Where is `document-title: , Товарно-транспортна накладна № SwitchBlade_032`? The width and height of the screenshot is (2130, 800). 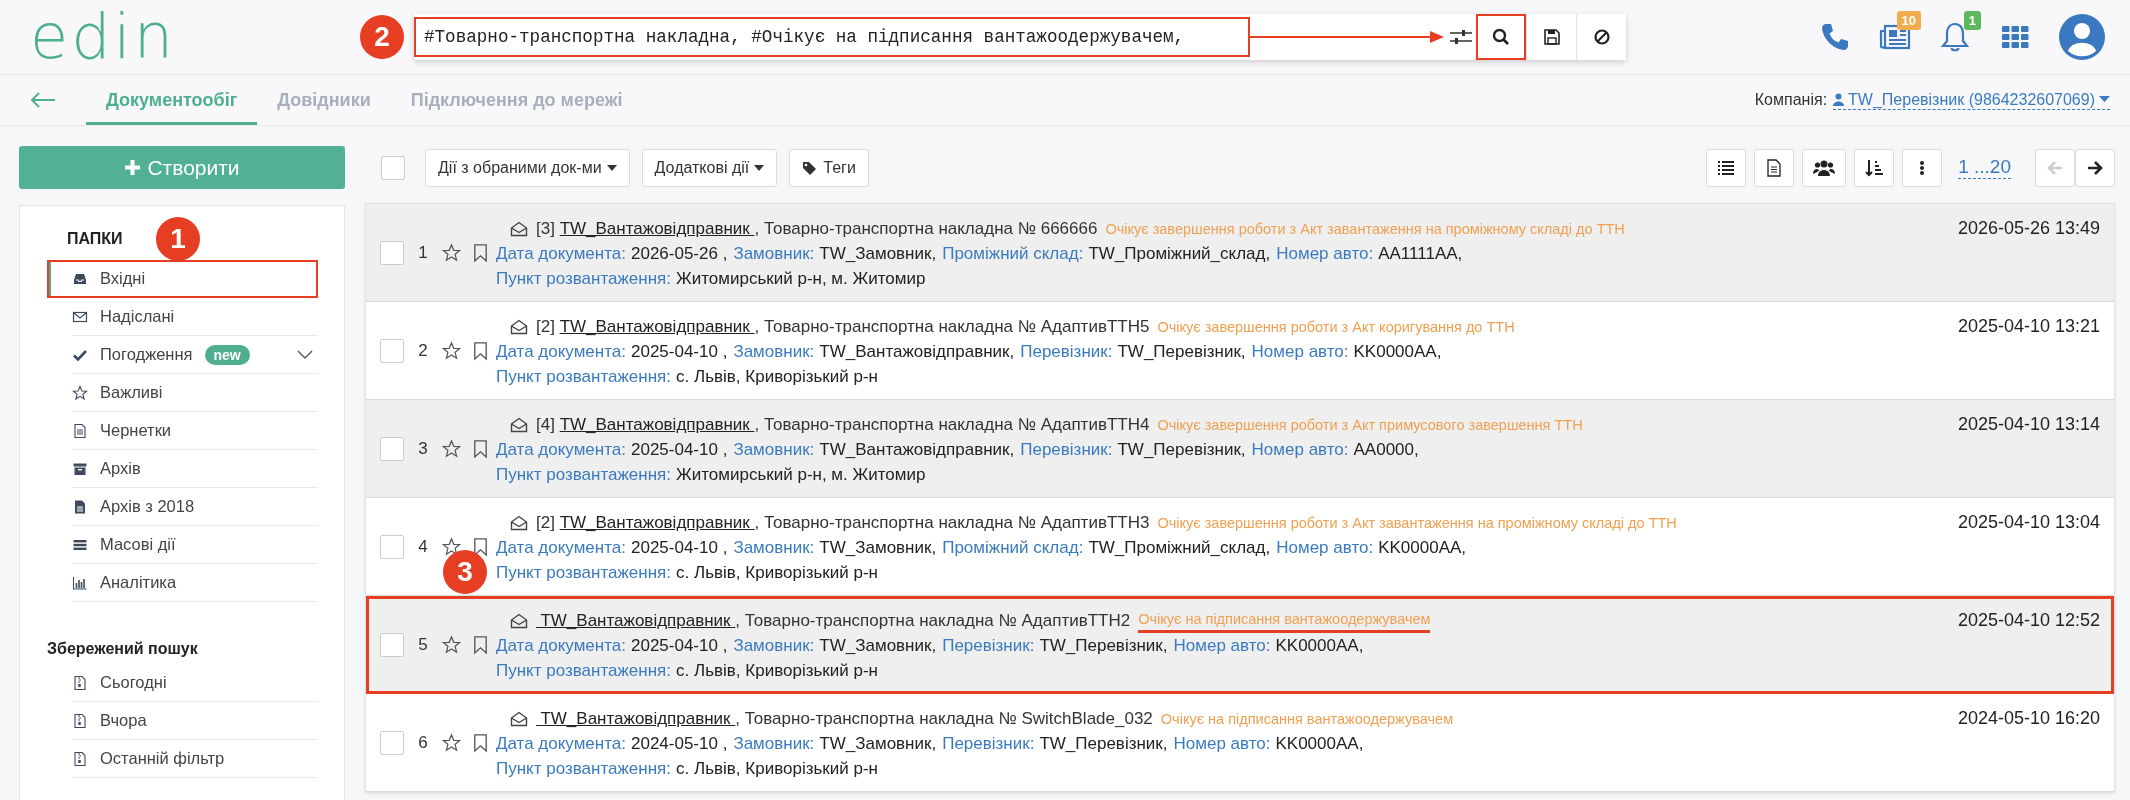
document-title: , Товарно-транспортна накладна № SwitchBlade_032 is located at coordinates (944, 719).